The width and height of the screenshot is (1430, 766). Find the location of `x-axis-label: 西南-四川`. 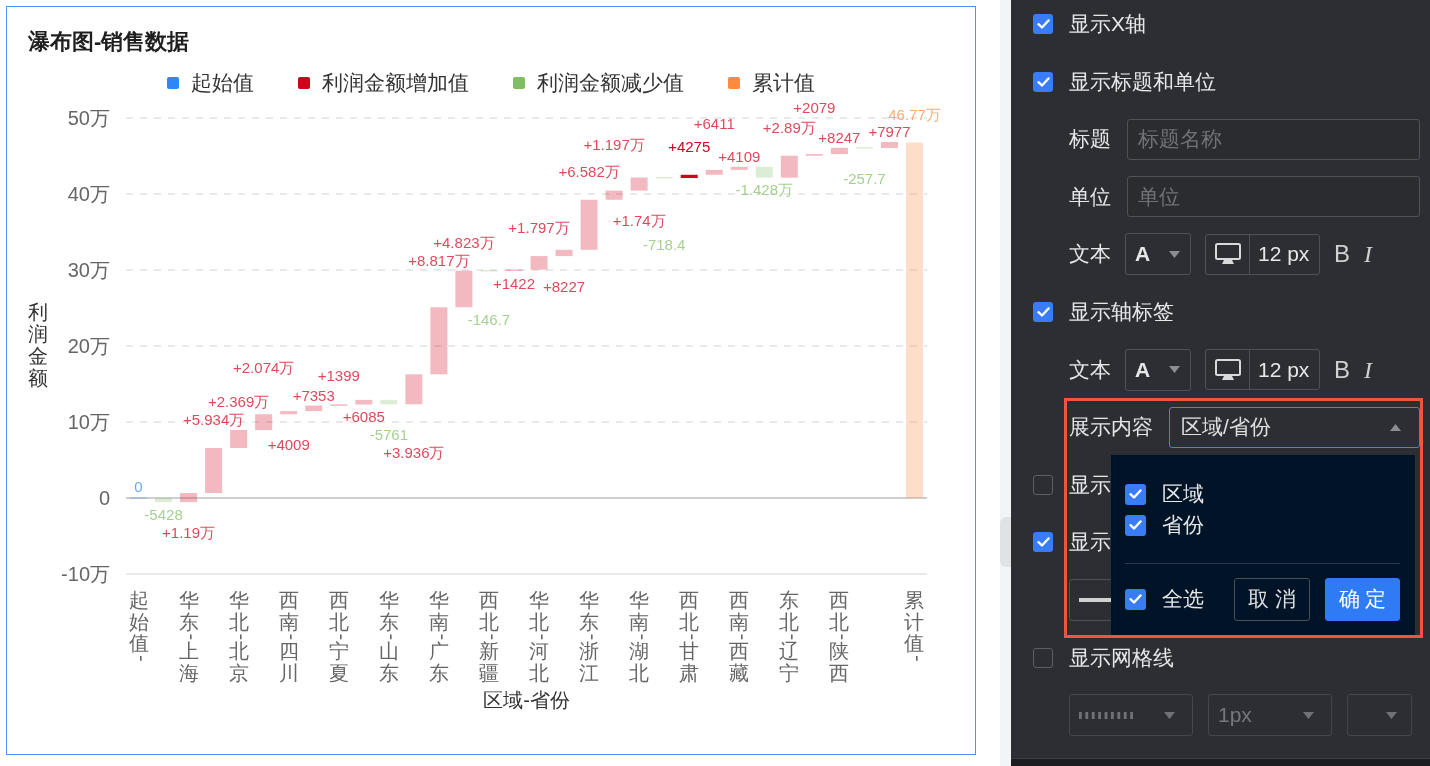

x-axis-label: 西南-四川 is located at coordinates (291, 636).